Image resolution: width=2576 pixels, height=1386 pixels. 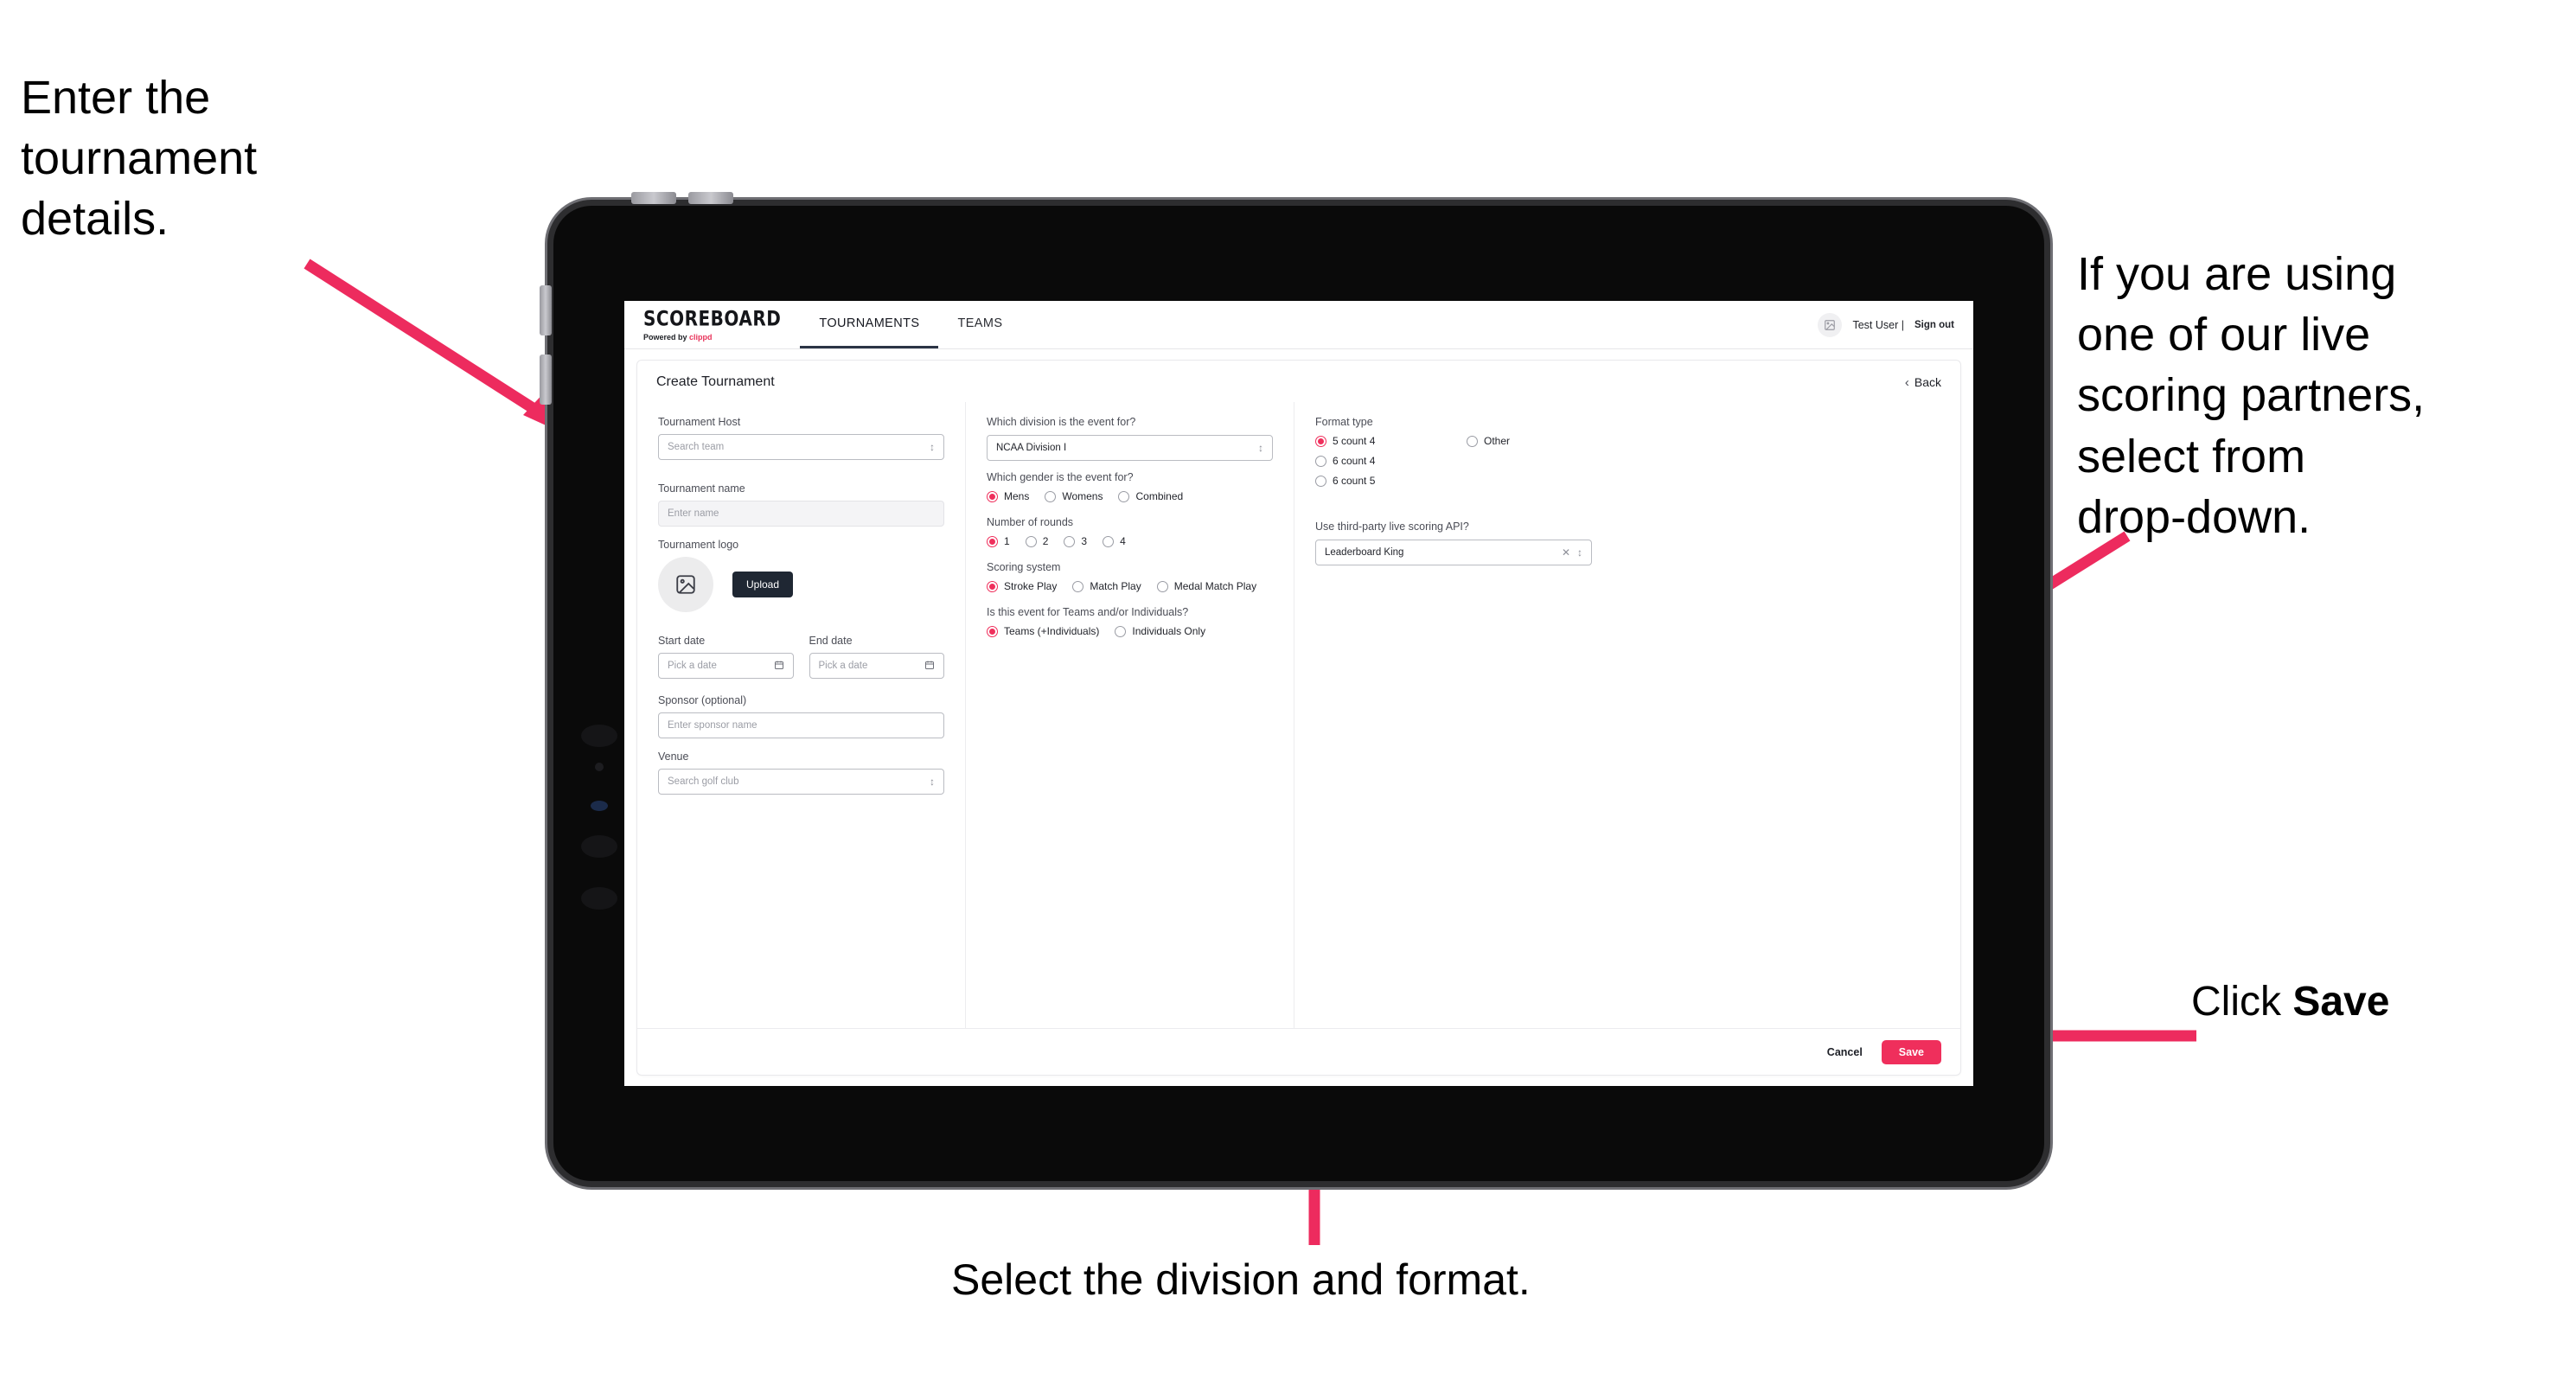 I want to click on volume-up-button, so click(x=653, y=198).